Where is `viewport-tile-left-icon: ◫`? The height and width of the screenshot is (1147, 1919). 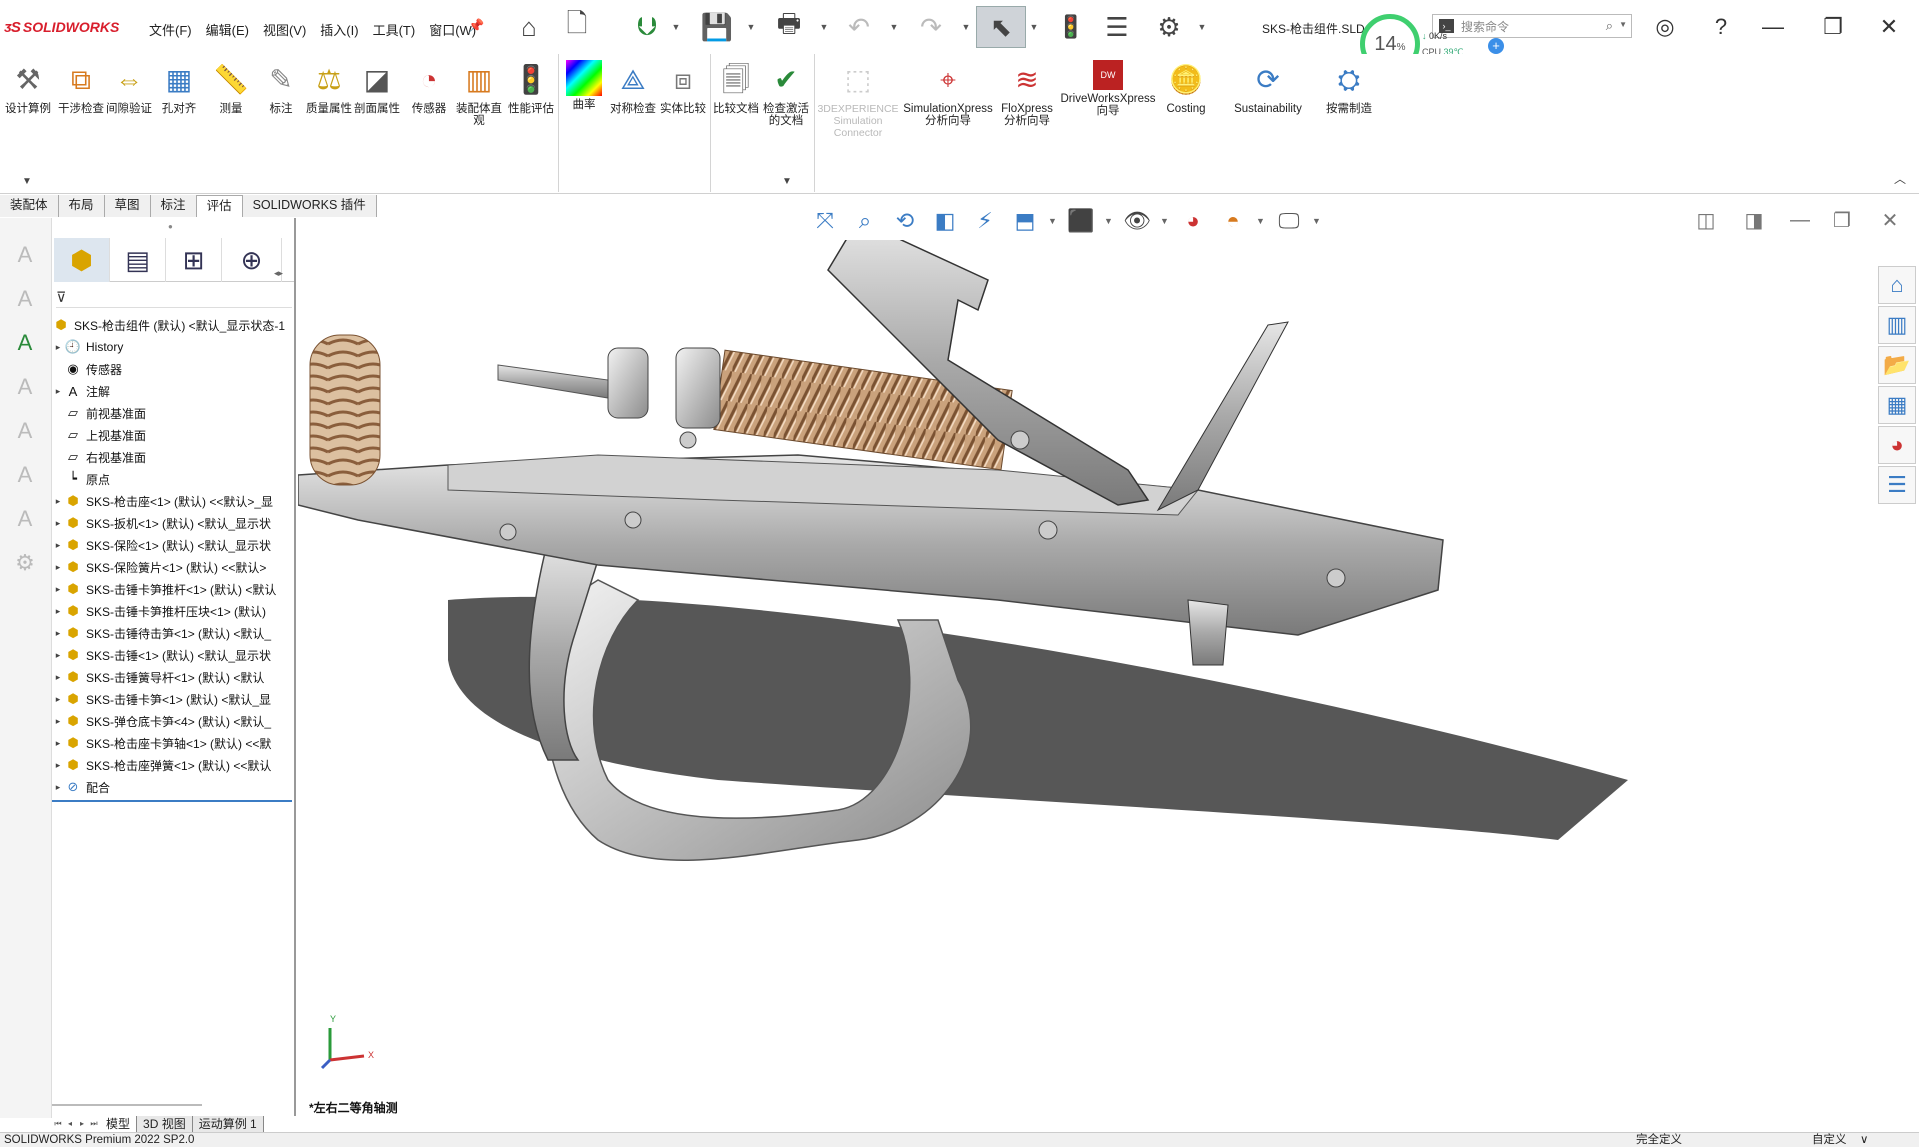 viewport-tile-left-icon: ◫ is located at coordinates (1706, 220).